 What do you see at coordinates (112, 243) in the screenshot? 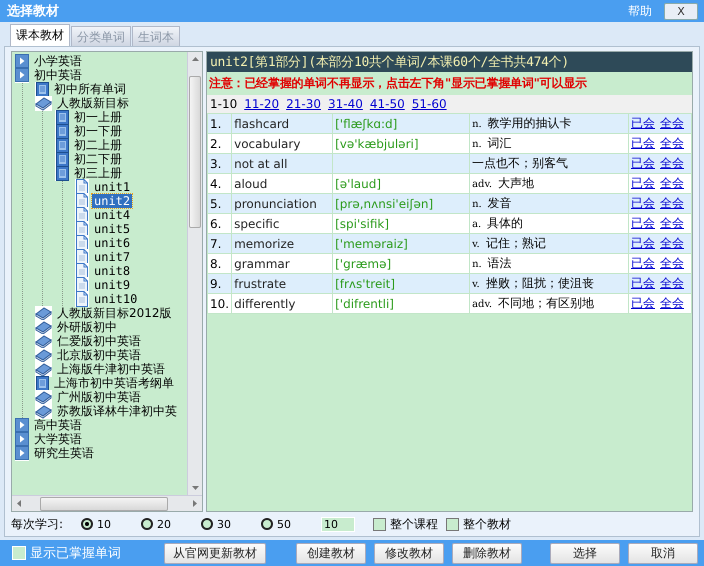
I see `tree-item: unit6` at bounding box center [112, 243].